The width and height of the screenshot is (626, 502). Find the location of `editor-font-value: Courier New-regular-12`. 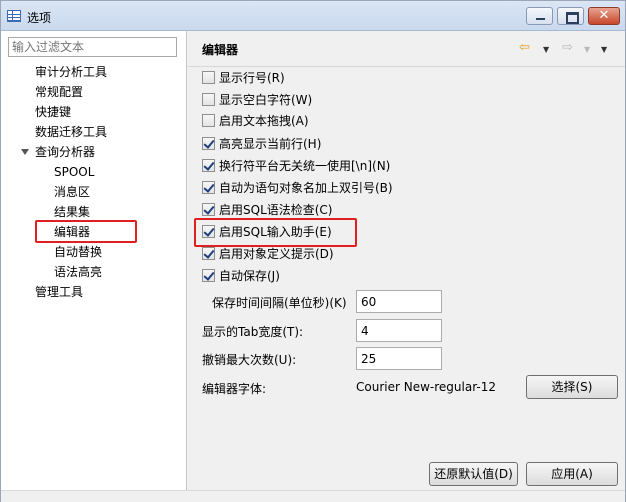

editor-font-value: Courier New-regular-12 is located at coordinates (426, 387).